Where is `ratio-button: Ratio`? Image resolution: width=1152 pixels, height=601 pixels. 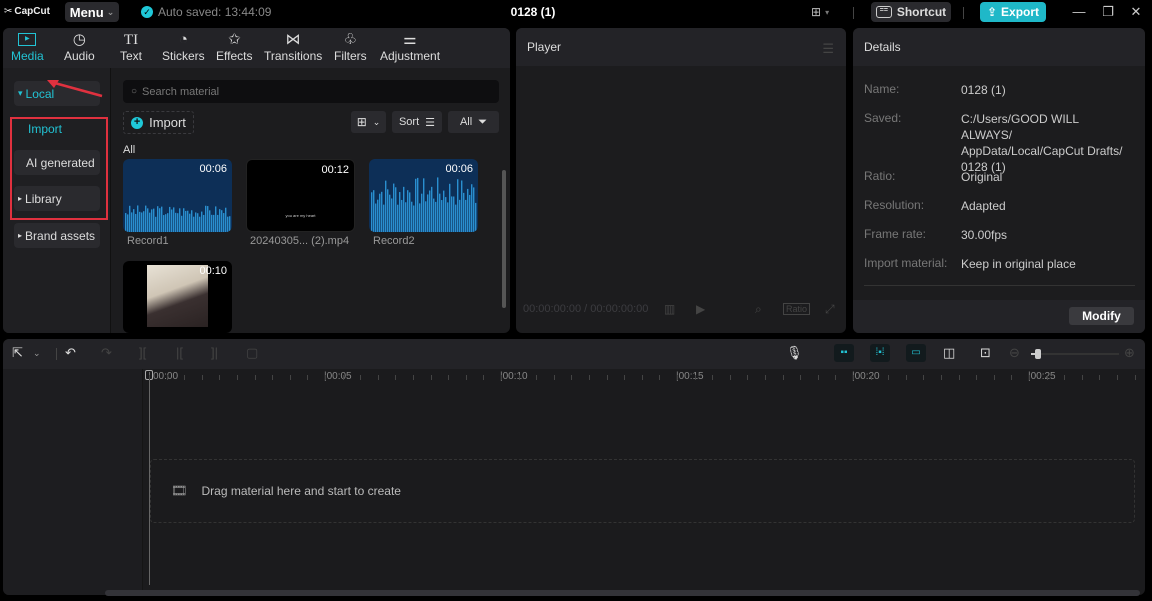
ratio-button: Ratio is located at coordinates (797, 309).